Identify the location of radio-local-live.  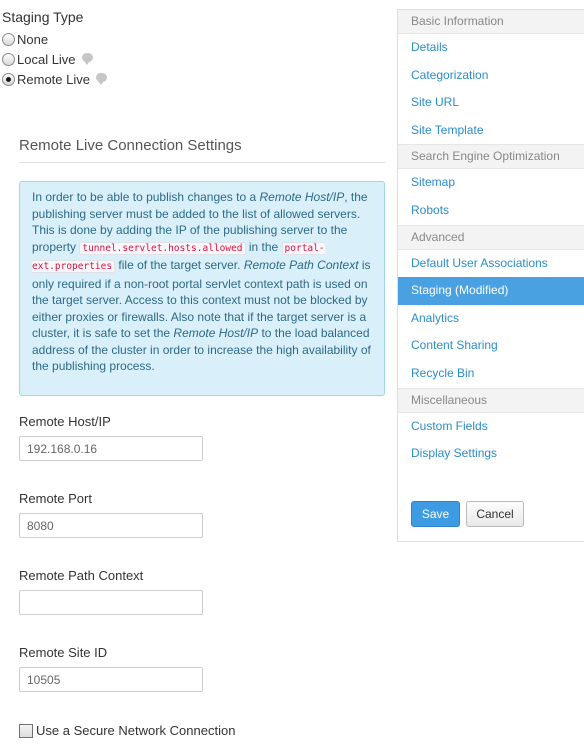
(8, 59).